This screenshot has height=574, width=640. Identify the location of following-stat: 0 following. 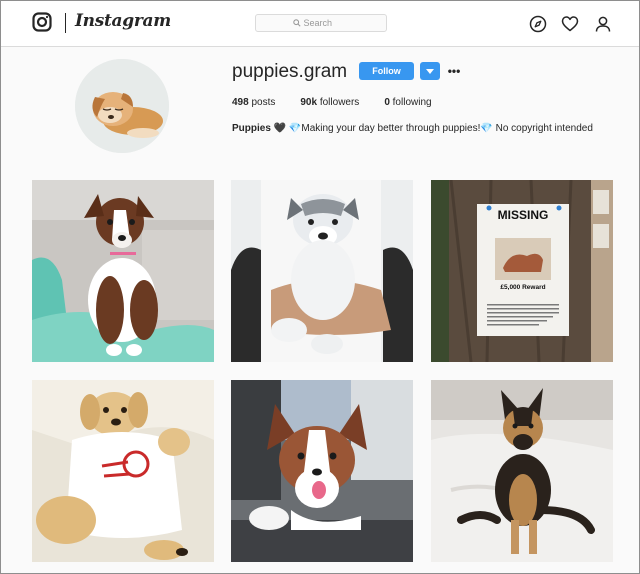
(407, 102).